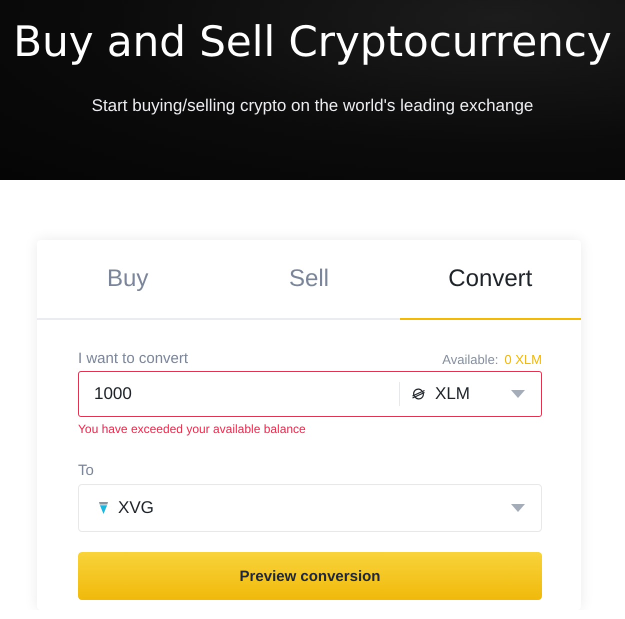 The width and height of the screenshot is (625, 619). I want to click on preview-button: Preview conversion, so click(310, 576).